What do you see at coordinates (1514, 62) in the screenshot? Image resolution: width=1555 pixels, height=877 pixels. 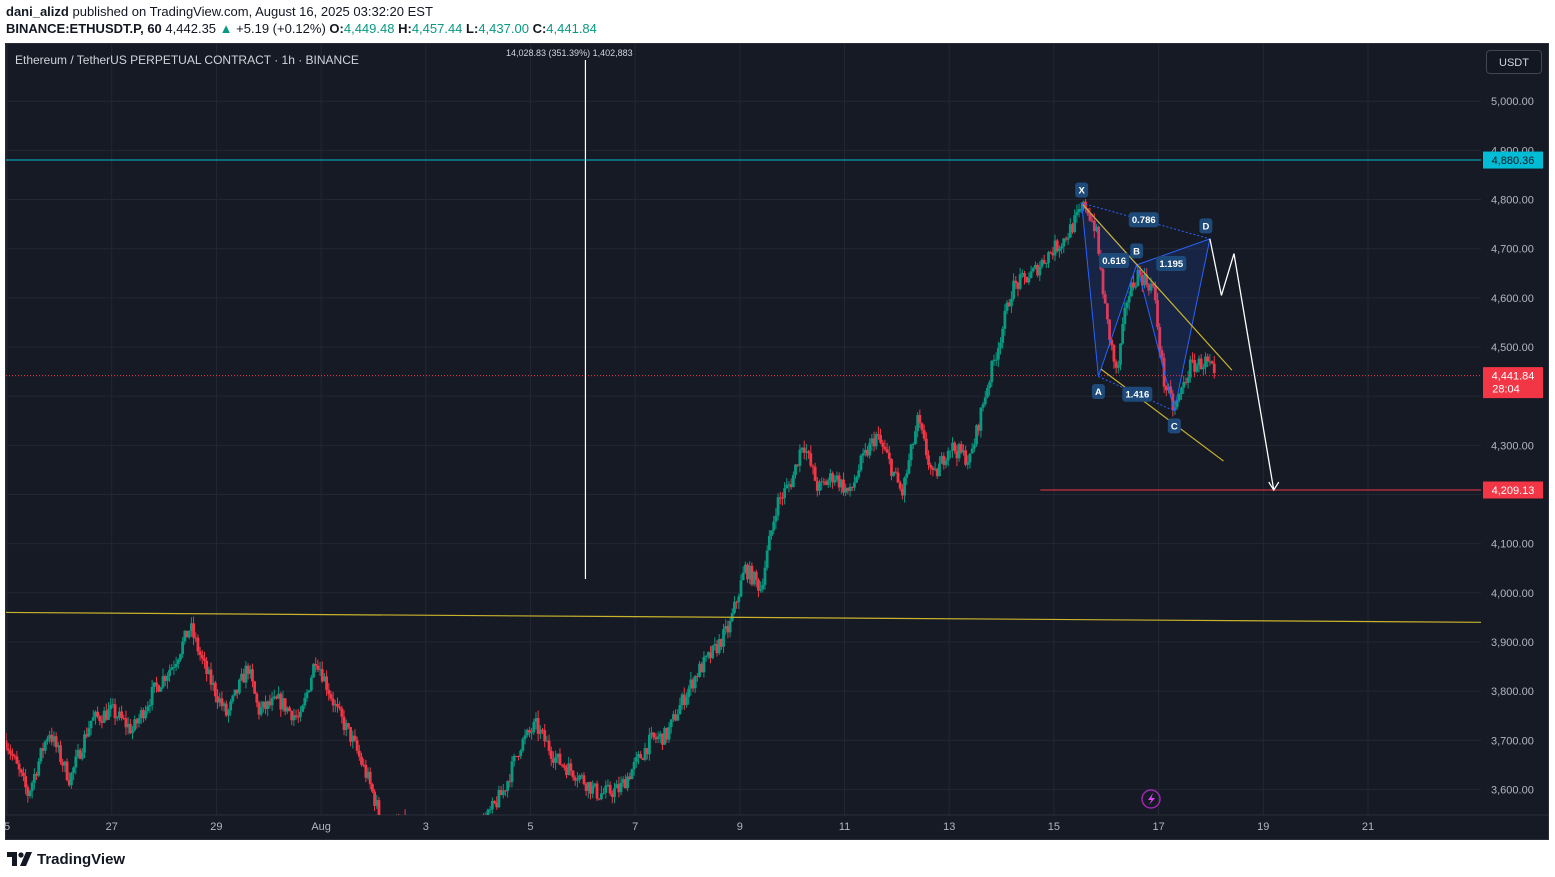 I see `currency-button: USDT` at bounding box center [1514, 62].